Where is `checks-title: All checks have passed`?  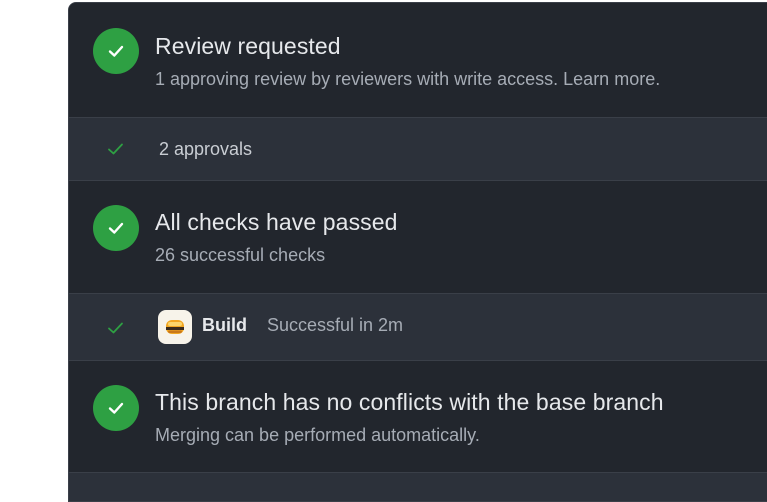
checks-title: All checks have passed is located at coordinates (276, 222).